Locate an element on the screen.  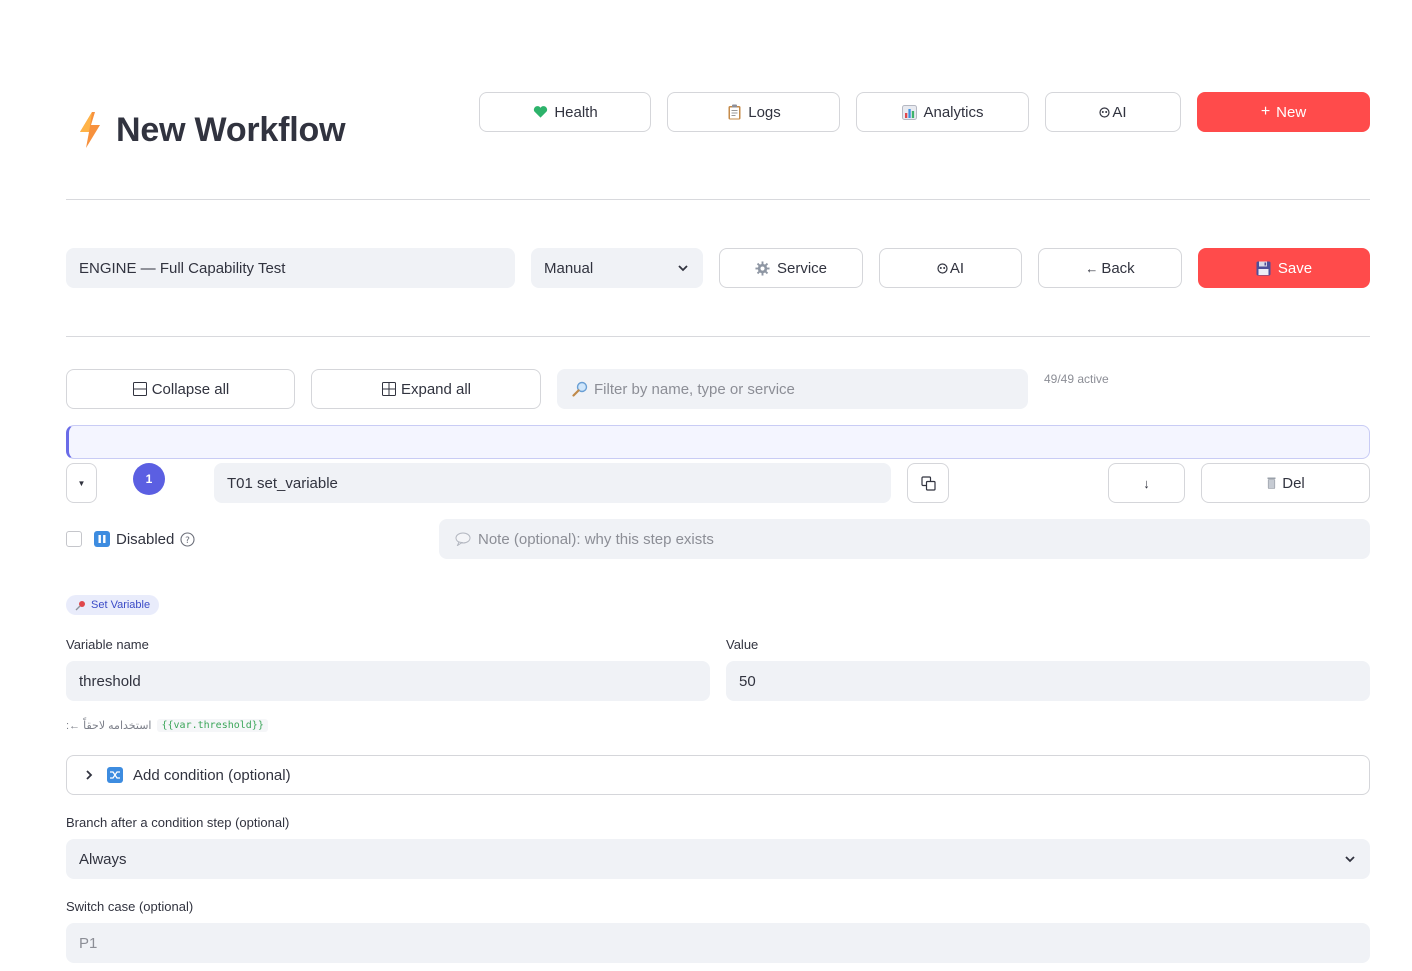
green-heart-icon is located at coordinates (540, 112).